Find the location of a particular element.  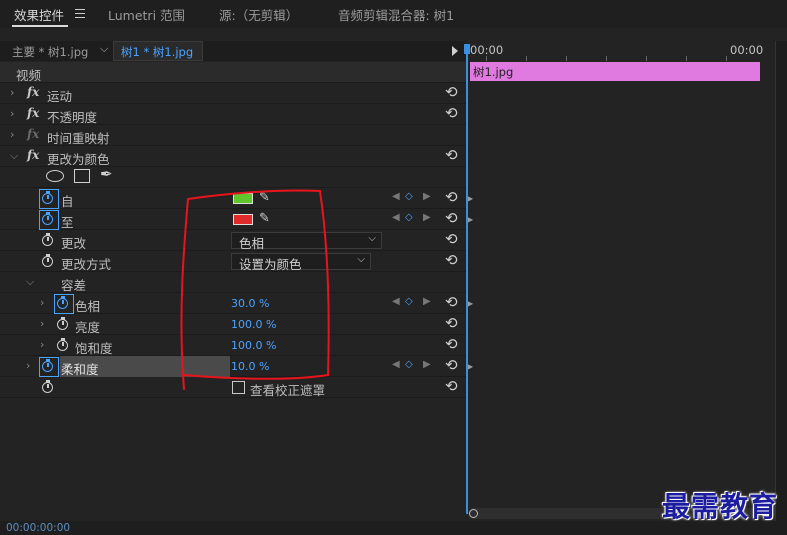

pen-mask-icon: ✒ is located at coordinates (106, 174).